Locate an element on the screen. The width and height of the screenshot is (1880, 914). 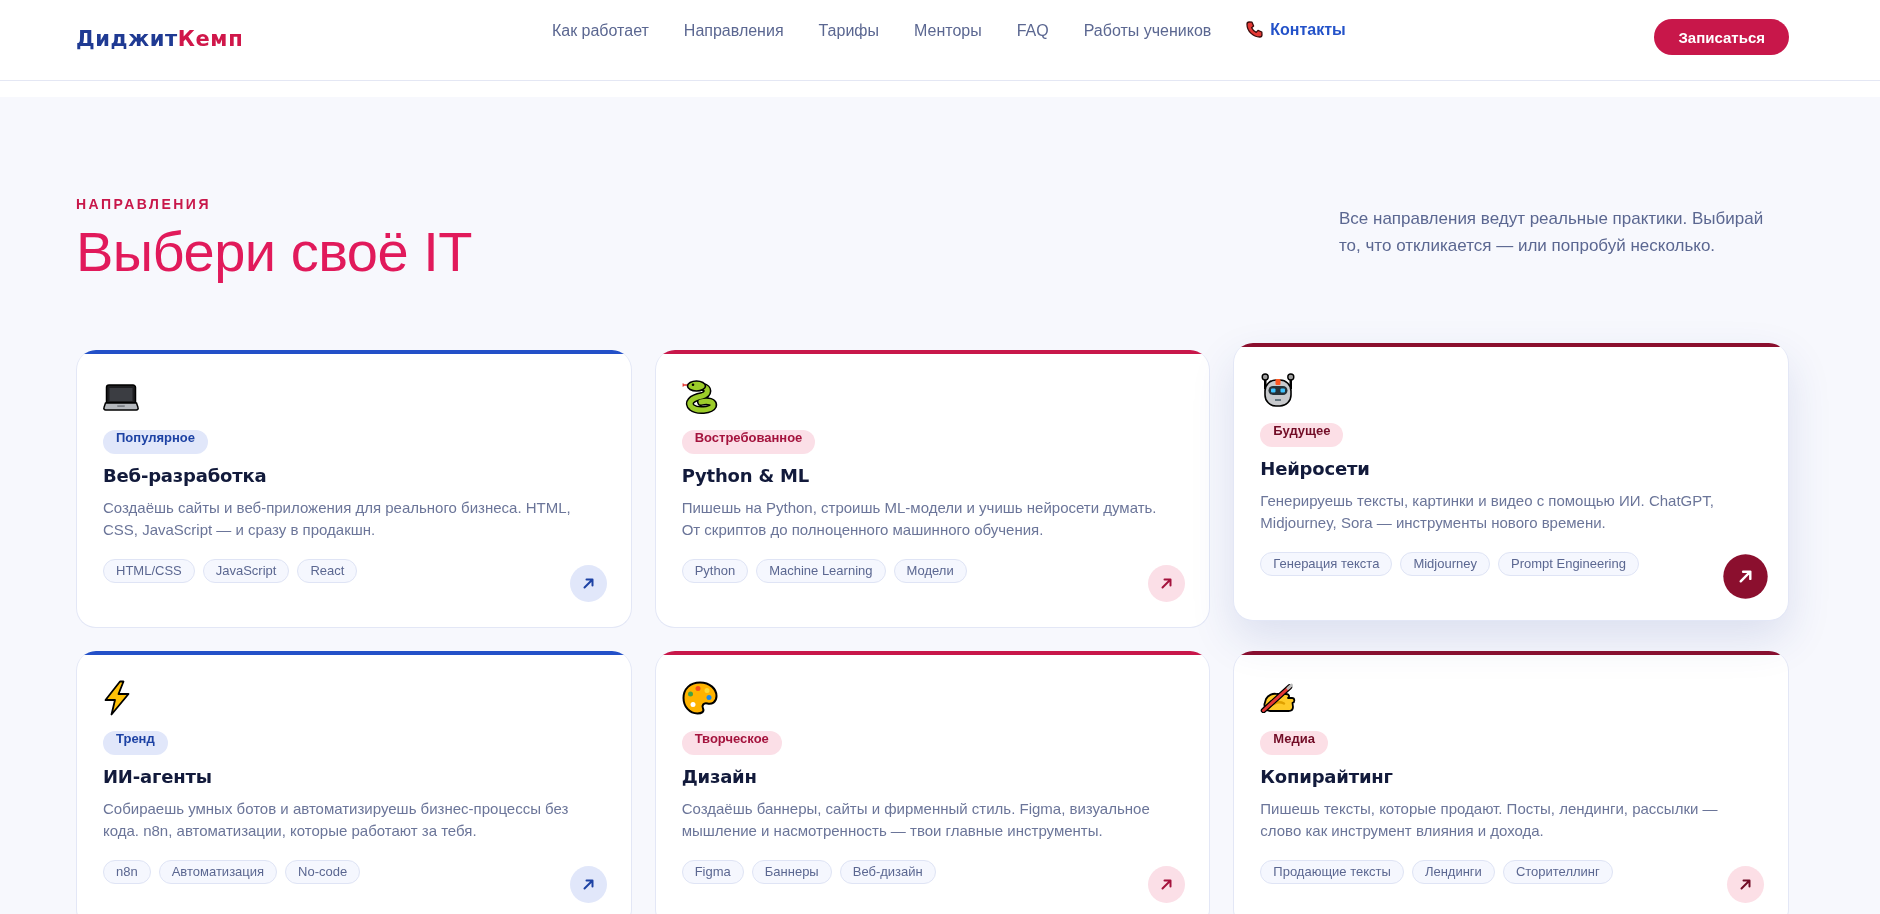
palette-icon is located at coordinates (699, 698).